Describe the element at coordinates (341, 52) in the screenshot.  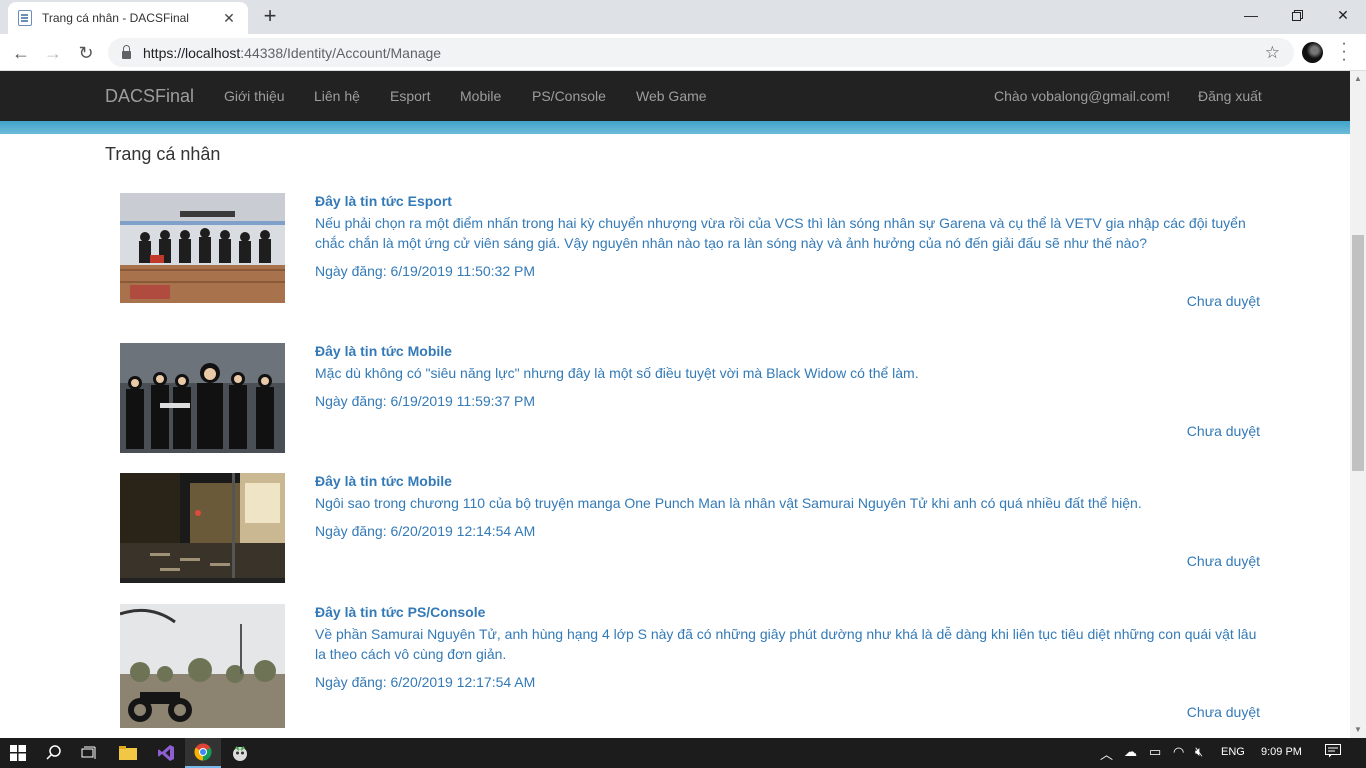
I see `url-path: :44338/Identity/Account/Manage` at that location.